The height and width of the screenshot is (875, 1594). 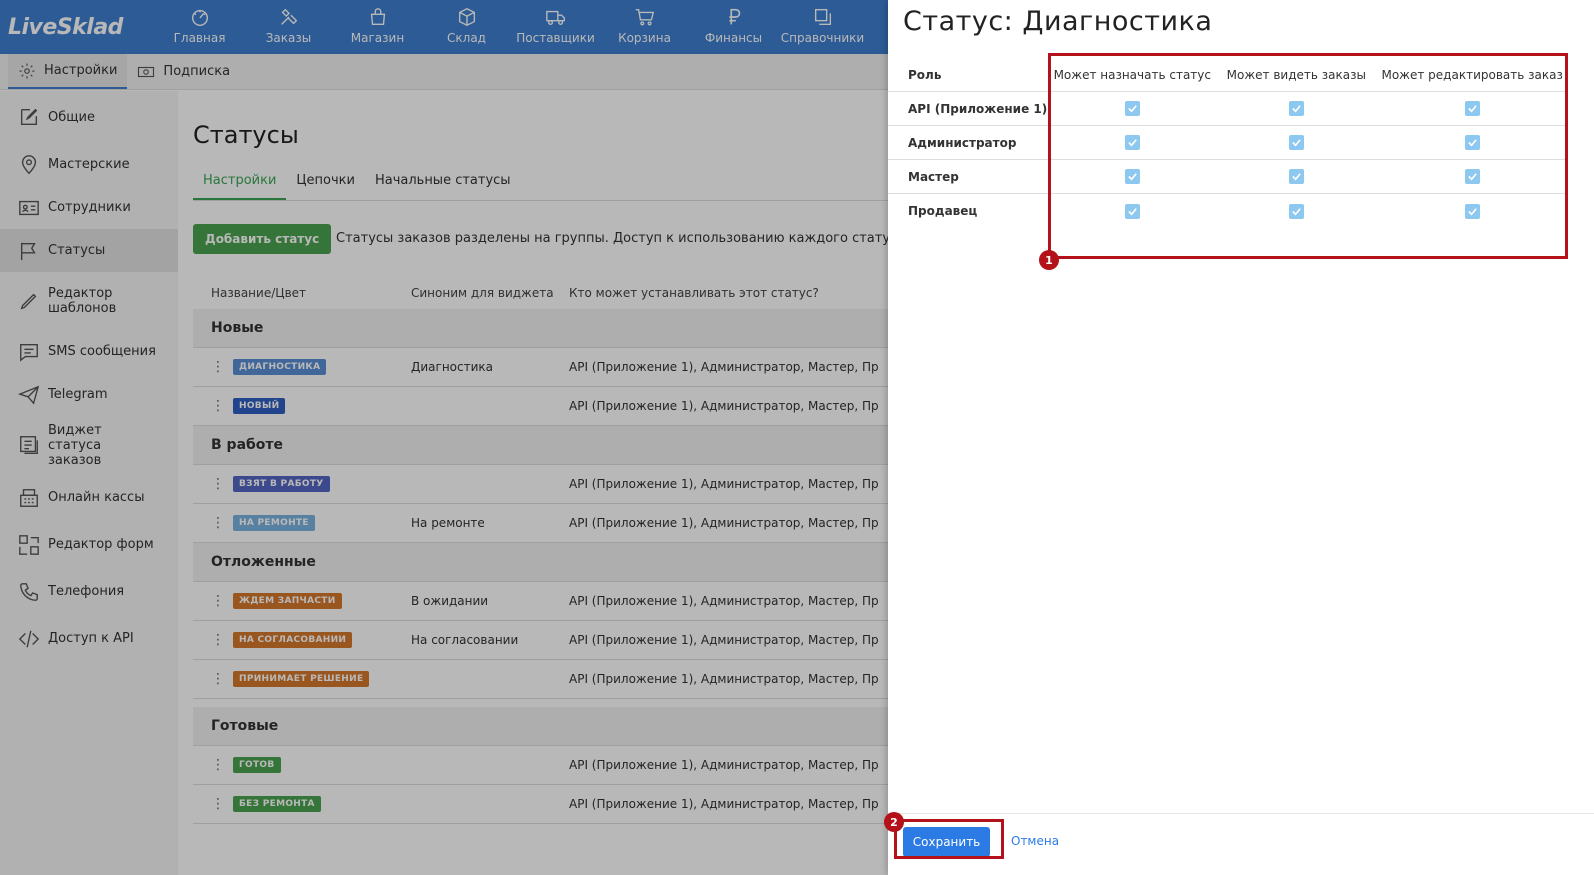 I want to click on role-name: Администратор, so click(x=962, y=142).